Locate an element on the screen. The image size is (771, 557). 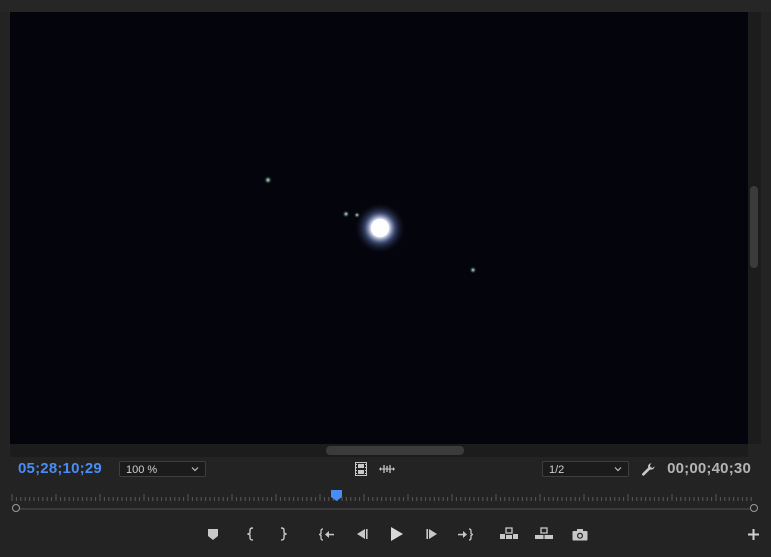
extract-icon is located at coordinates (544, 534).